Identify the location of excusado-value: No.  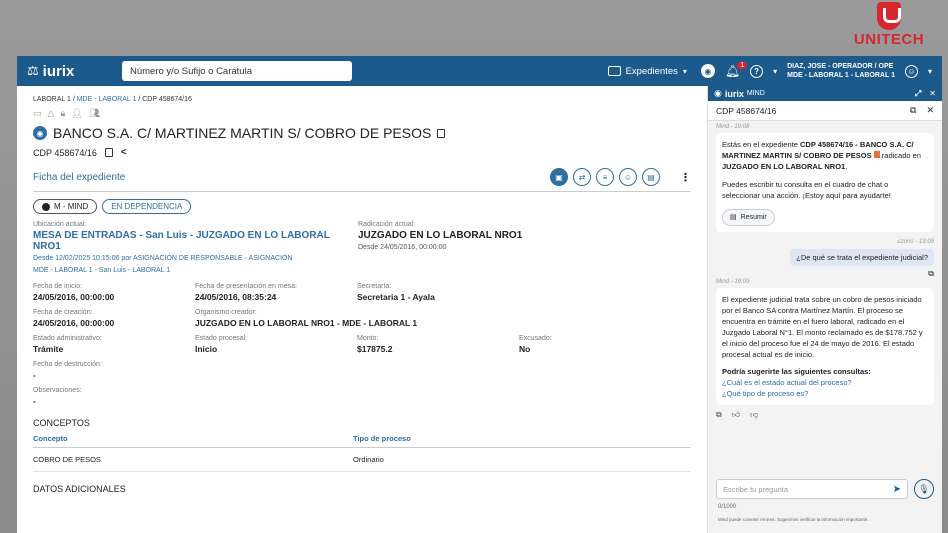
(525, 349).